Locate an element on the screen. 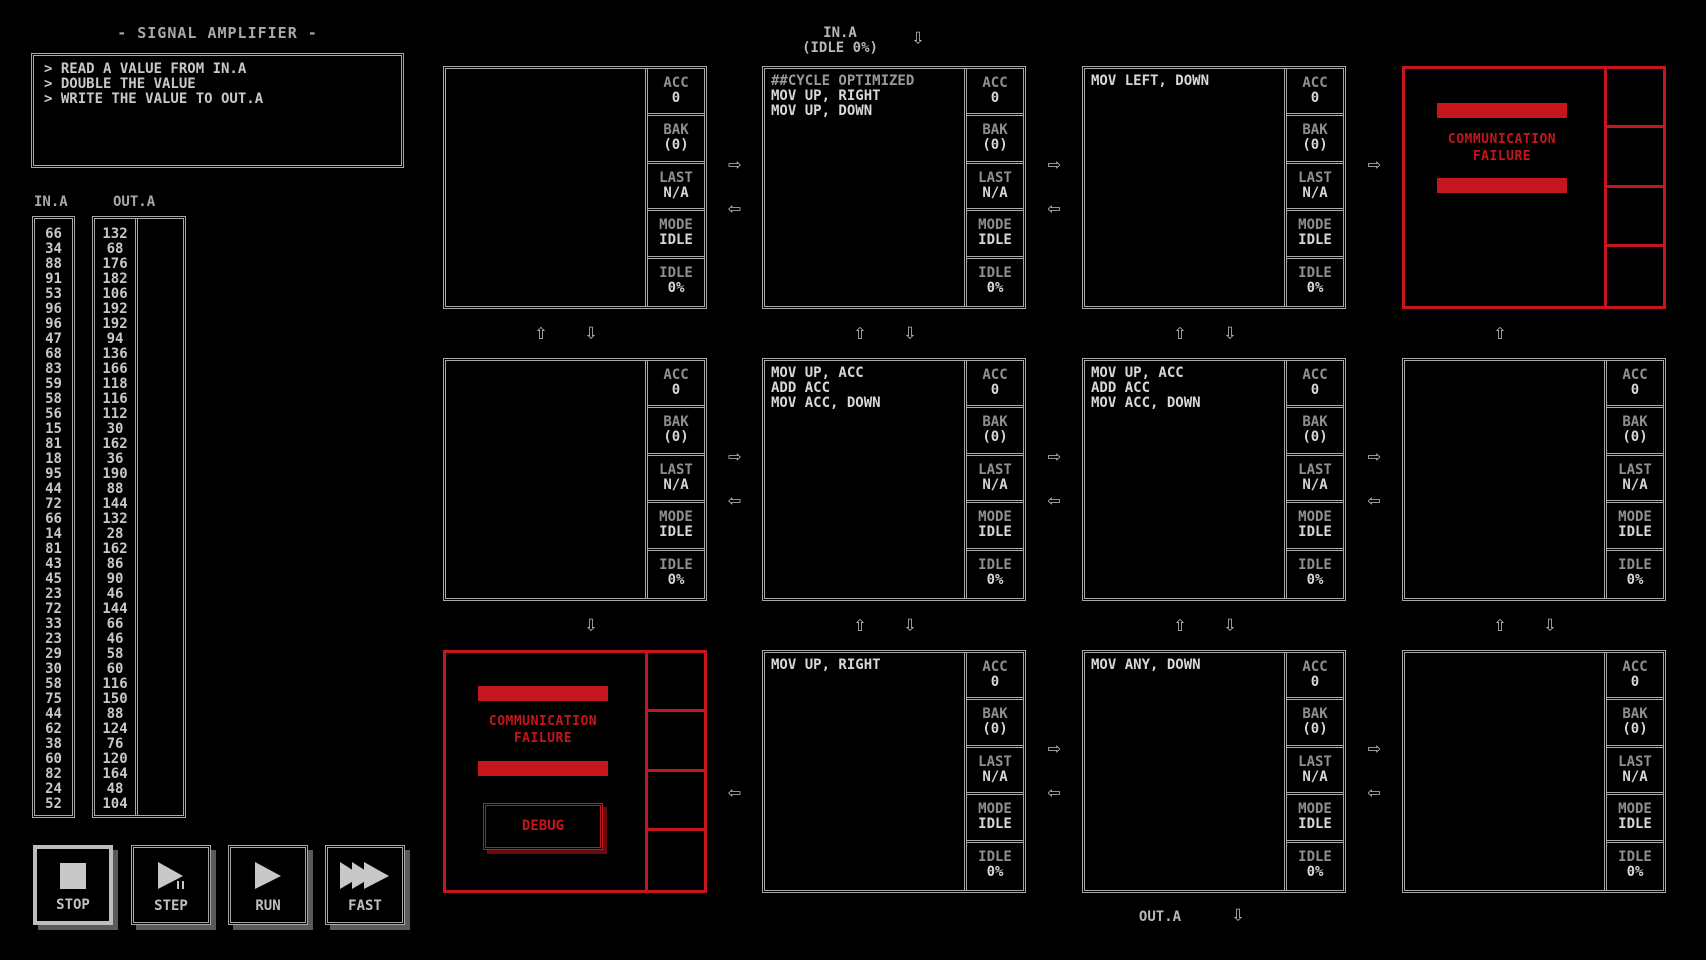 The width and height of the screenshot is (1706, 960). run-label: RUN is located at coordinates (268, 906).